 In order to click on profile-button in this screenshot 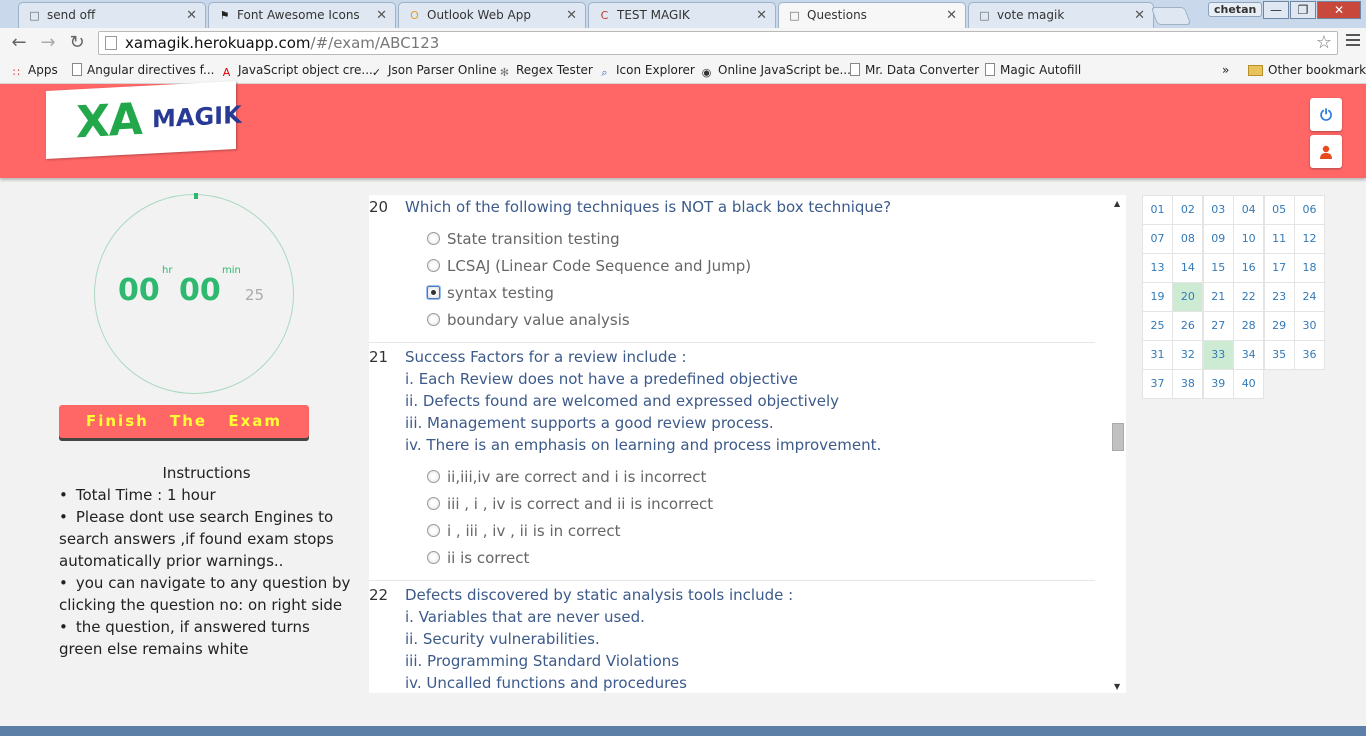, I will do `click(1326, 151)`.